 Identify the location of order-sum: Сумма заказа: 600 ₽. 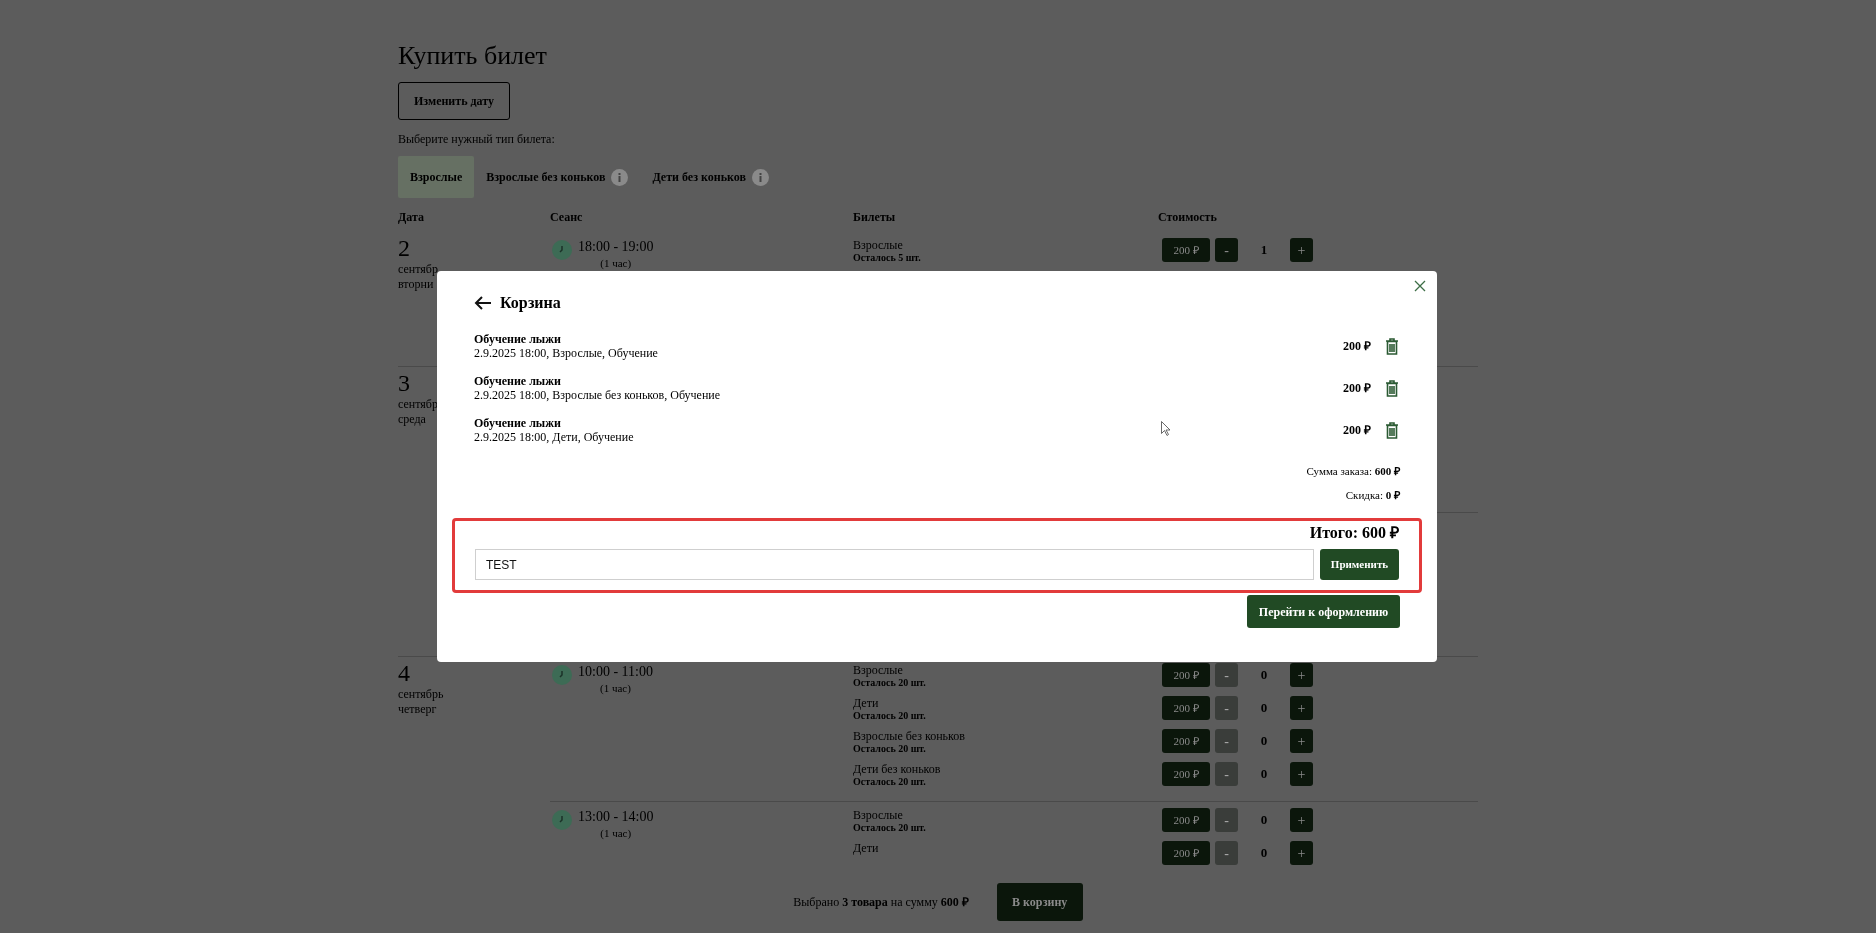
(1353, 471).